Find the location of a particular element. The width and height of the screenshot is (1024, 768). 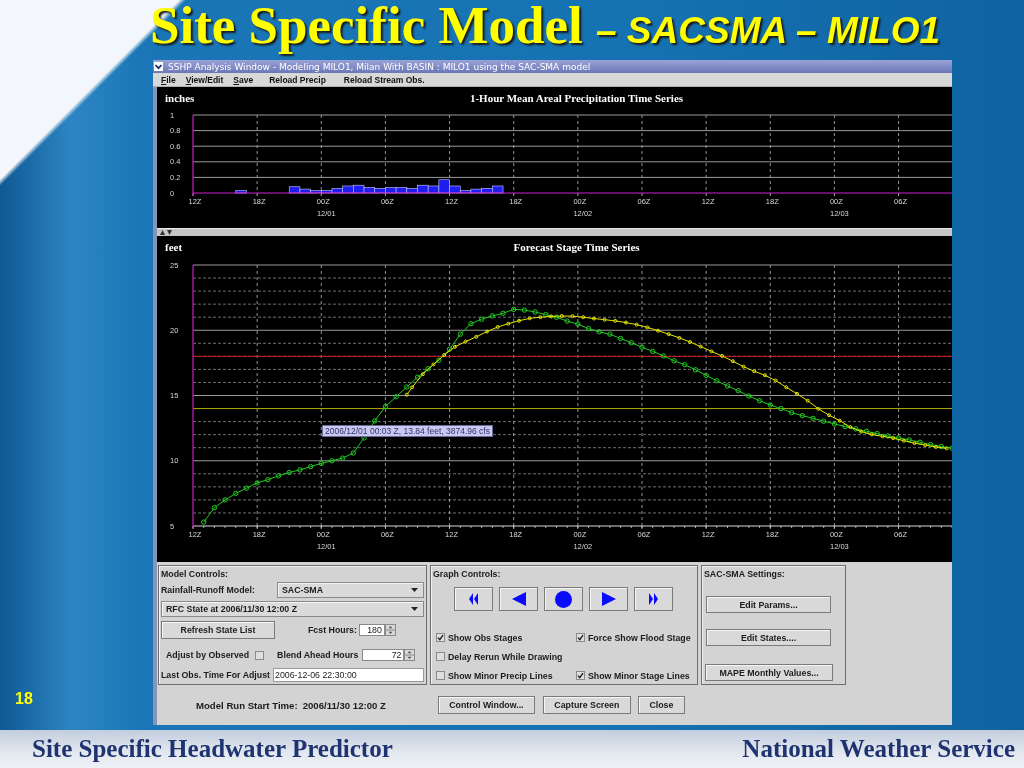

group-title: SAC-SMA Settings: is located at coordinates (745, 574).